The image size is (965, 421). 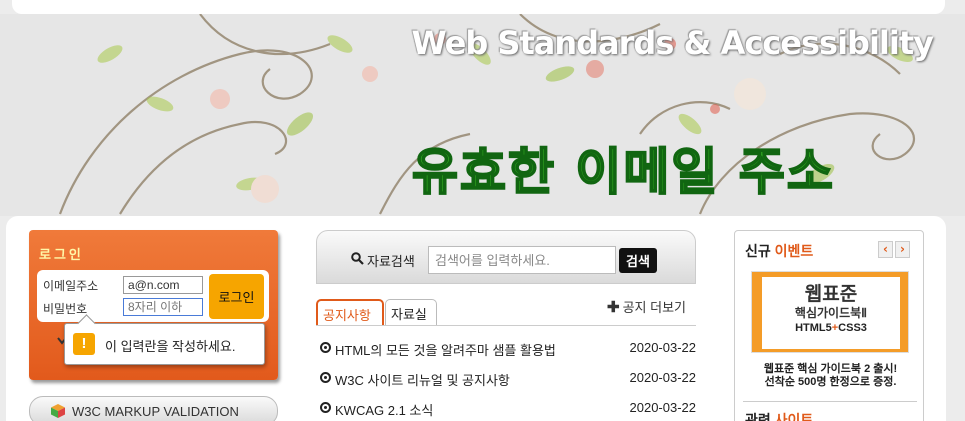 I want to click on event-title-prefix: 신규, so click(x=758, y=251).